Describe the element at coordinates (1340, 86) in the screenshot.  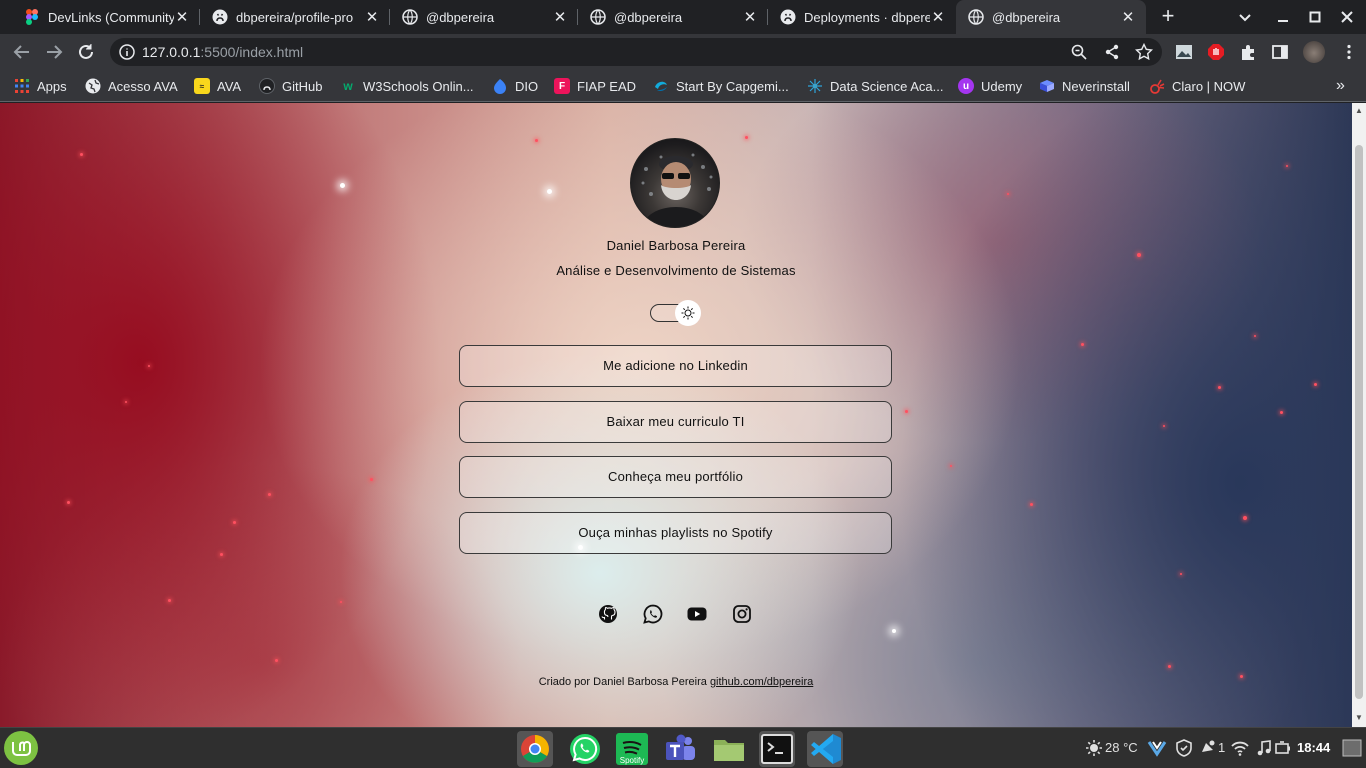
I see `more-bookmarks-icon: »` at that location.